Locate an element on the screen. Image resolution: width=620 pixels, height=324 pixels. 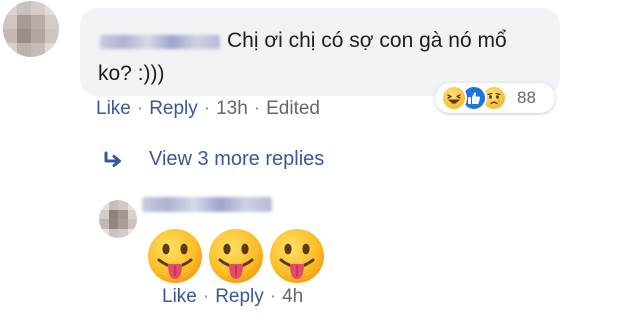
reply-timestamp: 4h is located at coordinates (292, 297).